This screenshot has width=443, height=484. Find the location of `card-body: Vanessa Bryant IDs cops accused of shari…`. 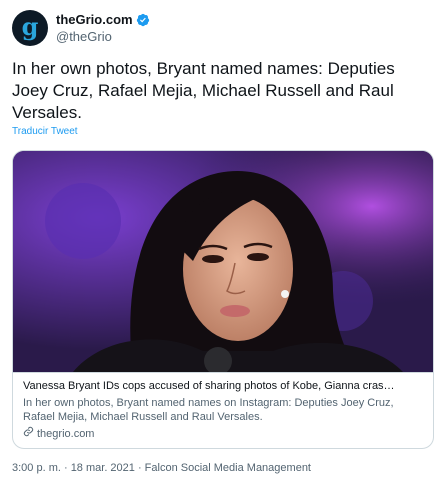

card-body: Vanessa Bryant IDs cops accused of shari… is located at coordinates (223, 406).